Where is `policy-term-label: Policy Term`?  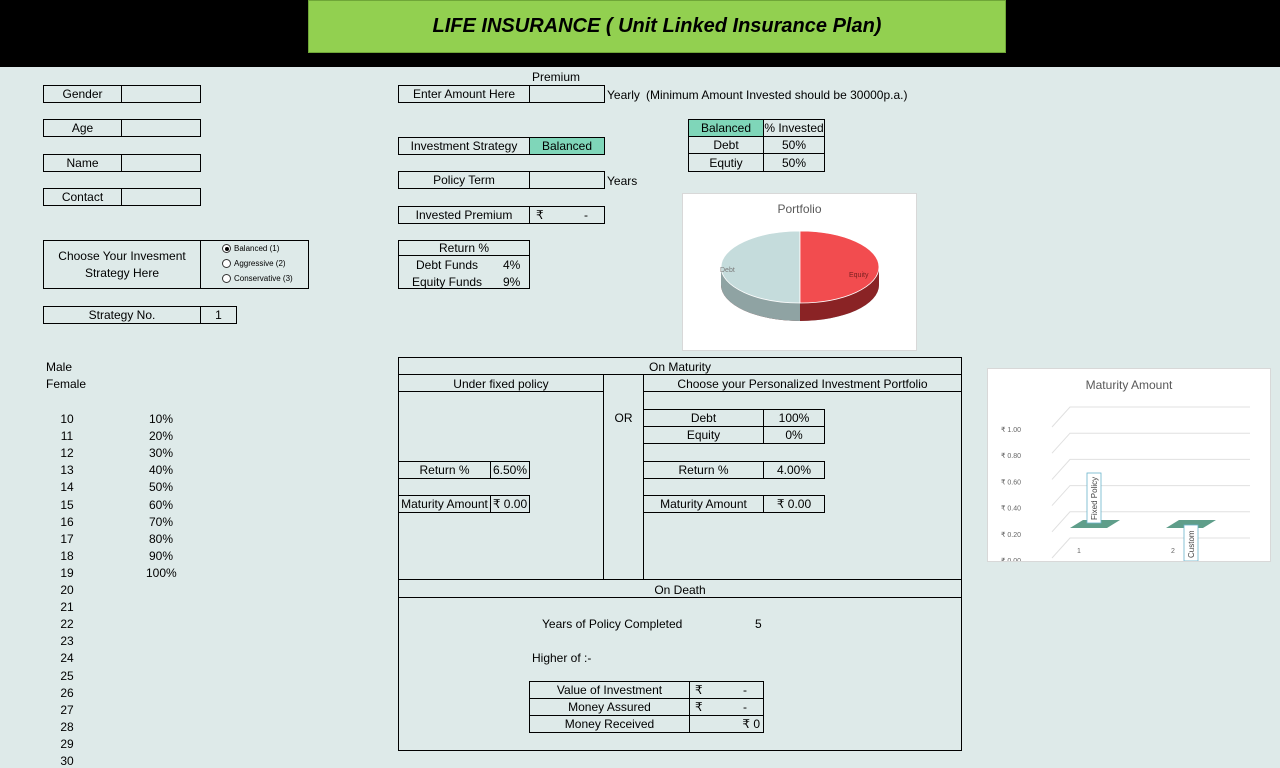 policy-term-label: Policy Term is located at coordinates (464, 180).